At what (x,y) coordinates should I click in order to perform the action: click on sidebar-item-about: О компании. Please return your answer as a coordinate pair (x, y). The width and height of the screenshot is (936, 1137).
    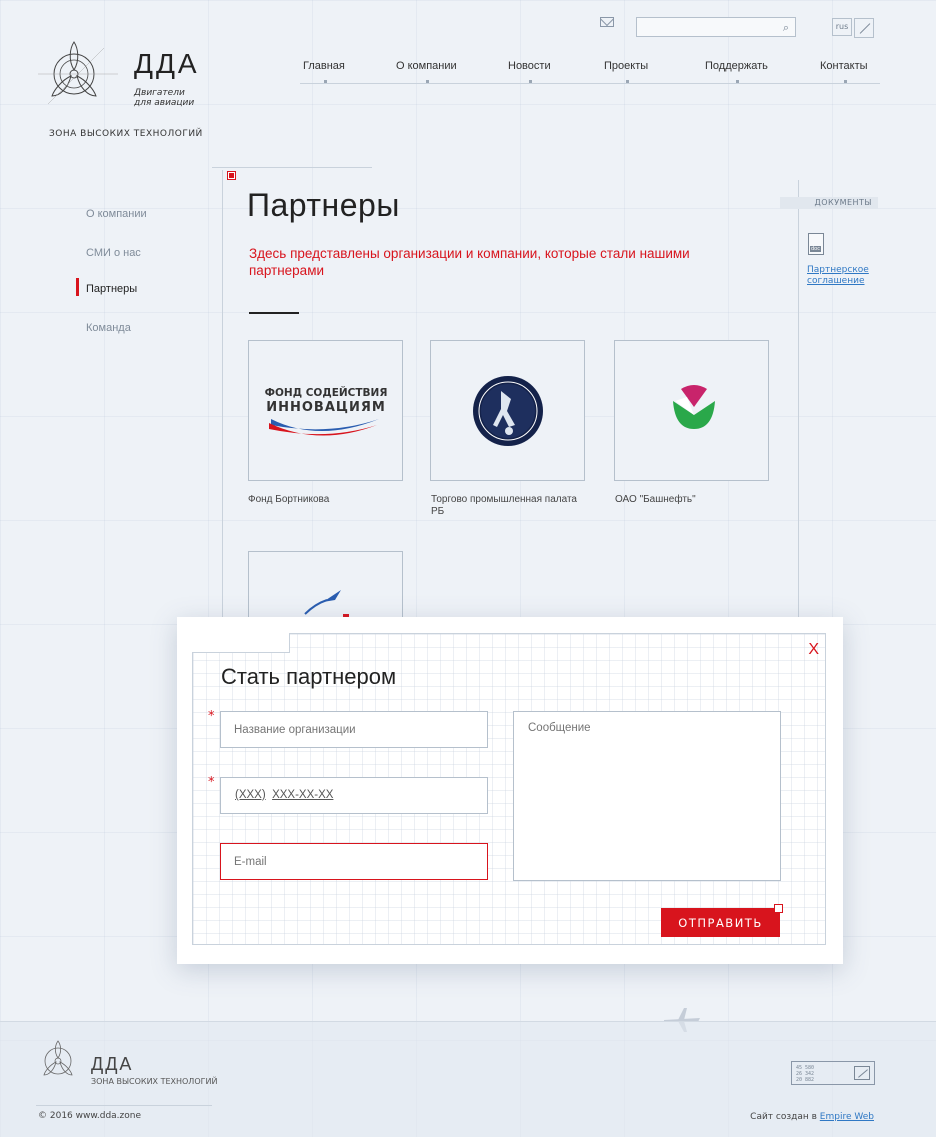
    Looking at the image, I should click on (116, 214).